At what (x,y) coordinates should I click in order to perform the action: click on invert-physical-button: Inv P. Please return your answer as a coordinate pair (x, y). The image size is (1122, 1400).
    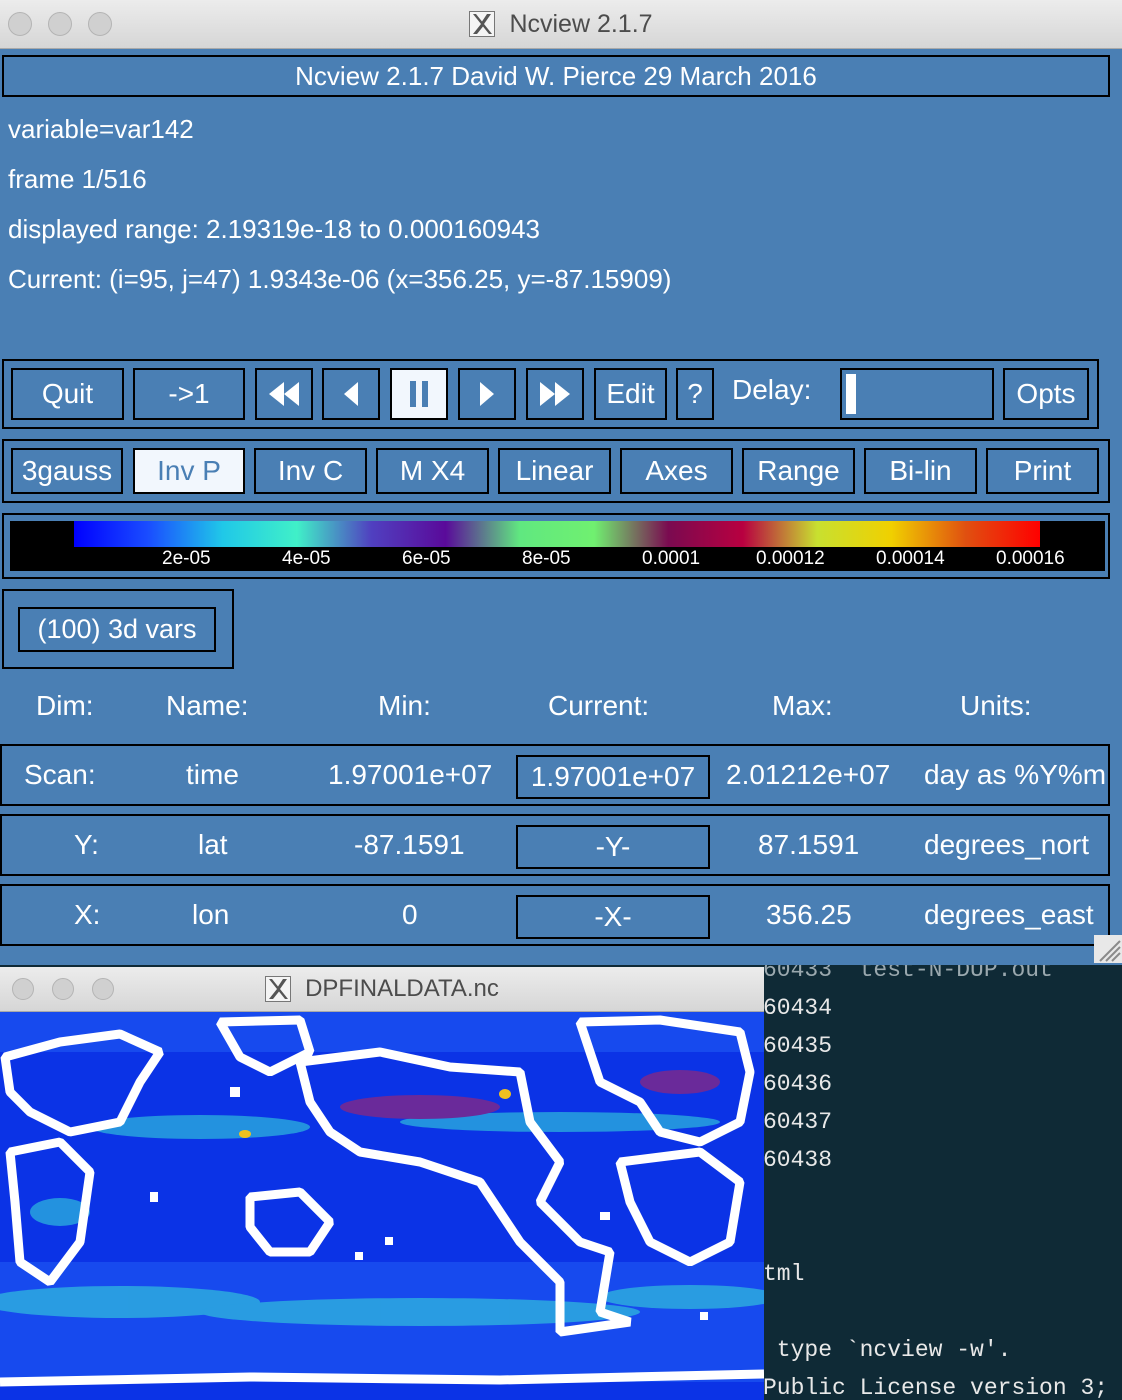
    Looking at the image, I should click on (189, 471).